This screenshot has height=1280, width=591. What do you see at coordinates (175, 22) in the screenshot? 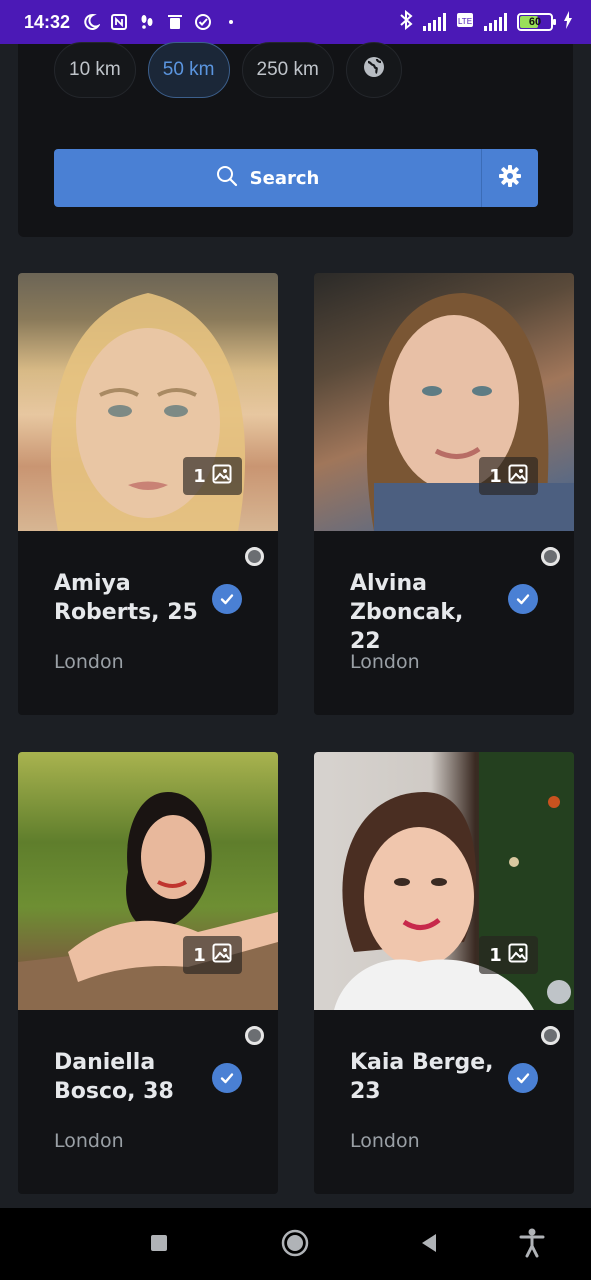
I see `trash-icon` at bounding box center [175, 22].